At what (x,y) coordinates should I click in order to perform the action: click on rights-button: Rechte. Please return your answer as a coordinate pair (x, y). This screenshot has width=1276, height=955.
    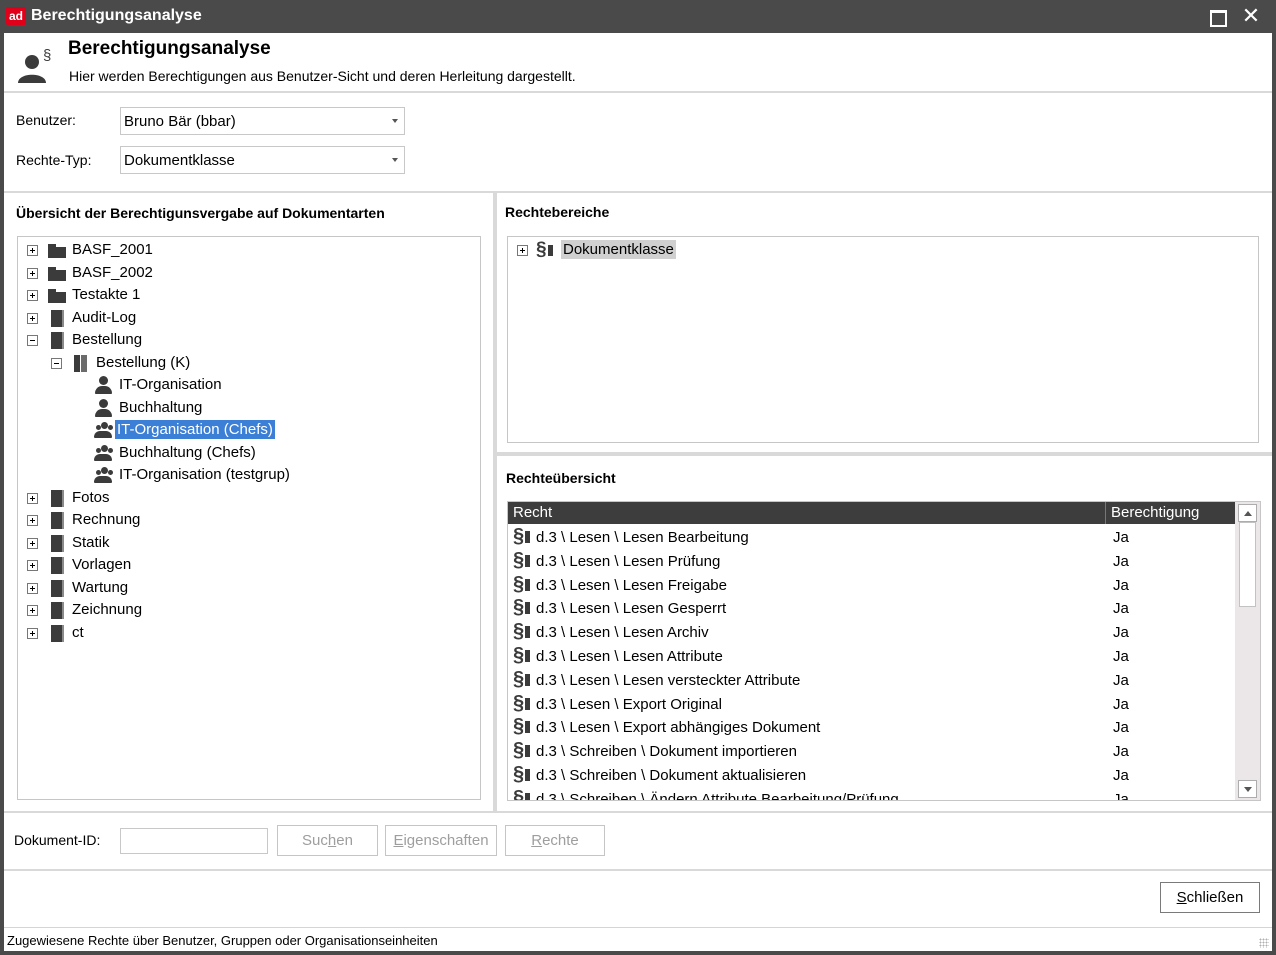
    Looking at the image, I should click on (555, 840).